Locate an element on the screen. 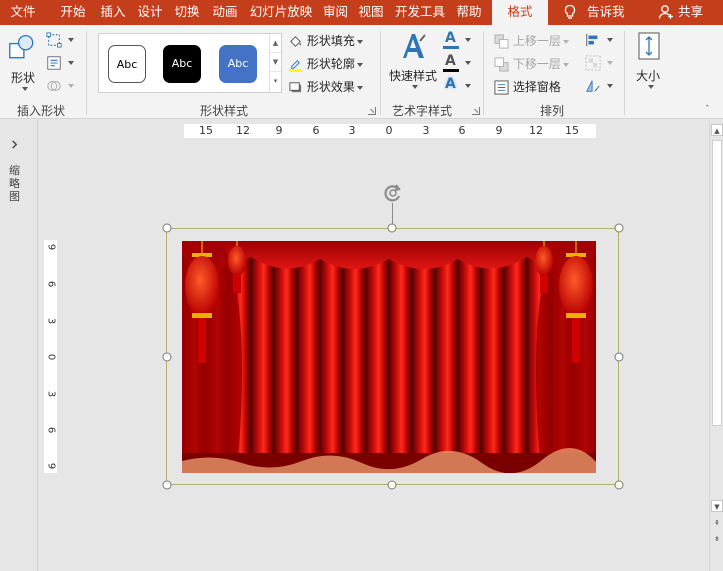 Image resolution: width=723 pixels, height=571 pixels. selection-pane-icon is located at coordinates (501, 87).